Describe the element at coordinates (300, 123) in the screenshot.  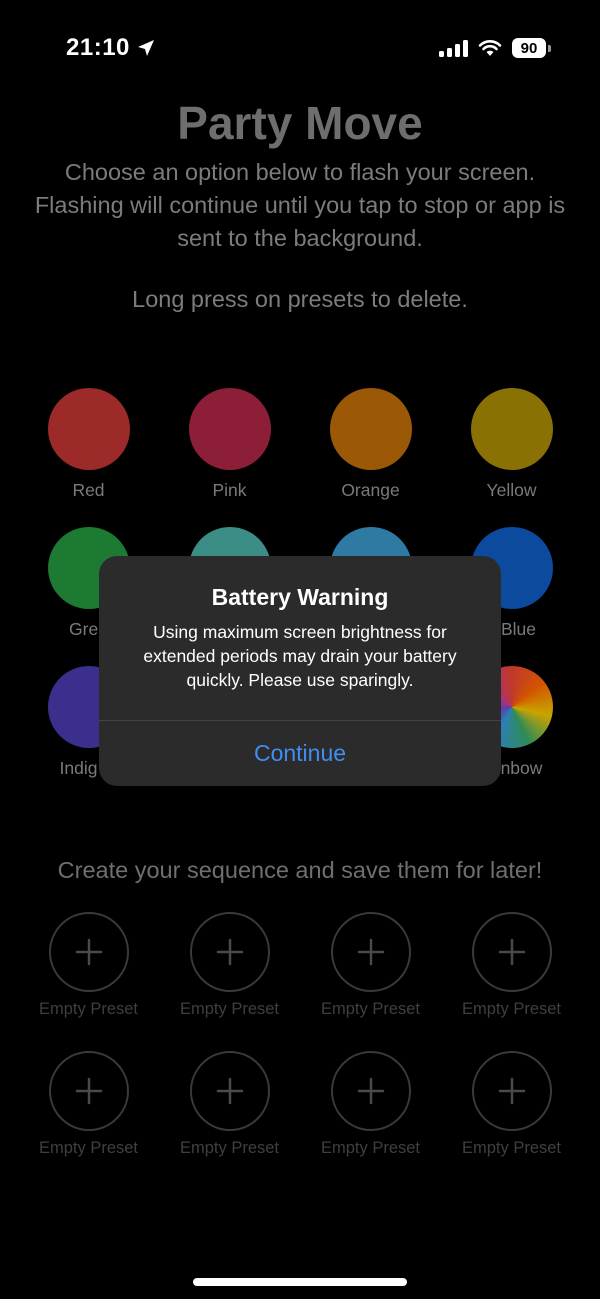
I see `page-title: Party Move` at that location.